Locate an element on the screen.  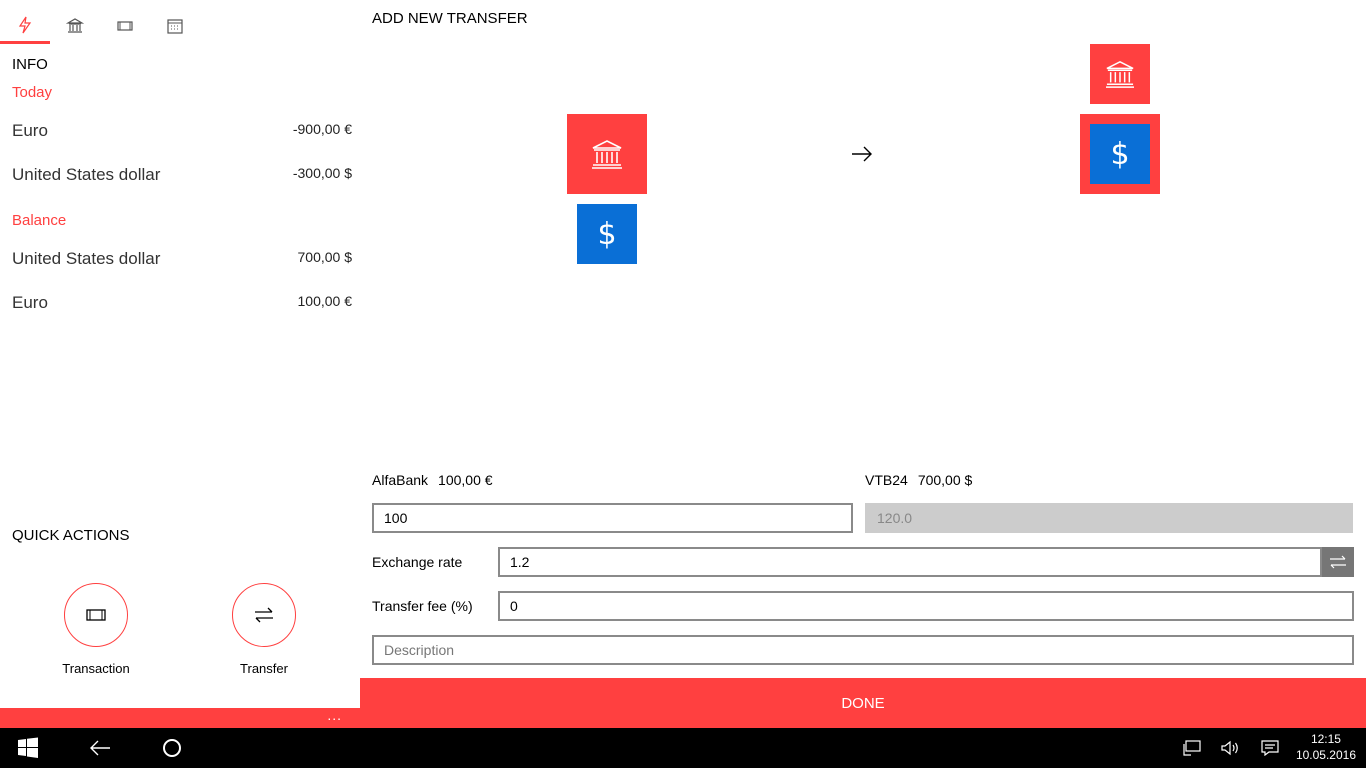
source-currency-tile: $ is located at coordinates (607, 234).